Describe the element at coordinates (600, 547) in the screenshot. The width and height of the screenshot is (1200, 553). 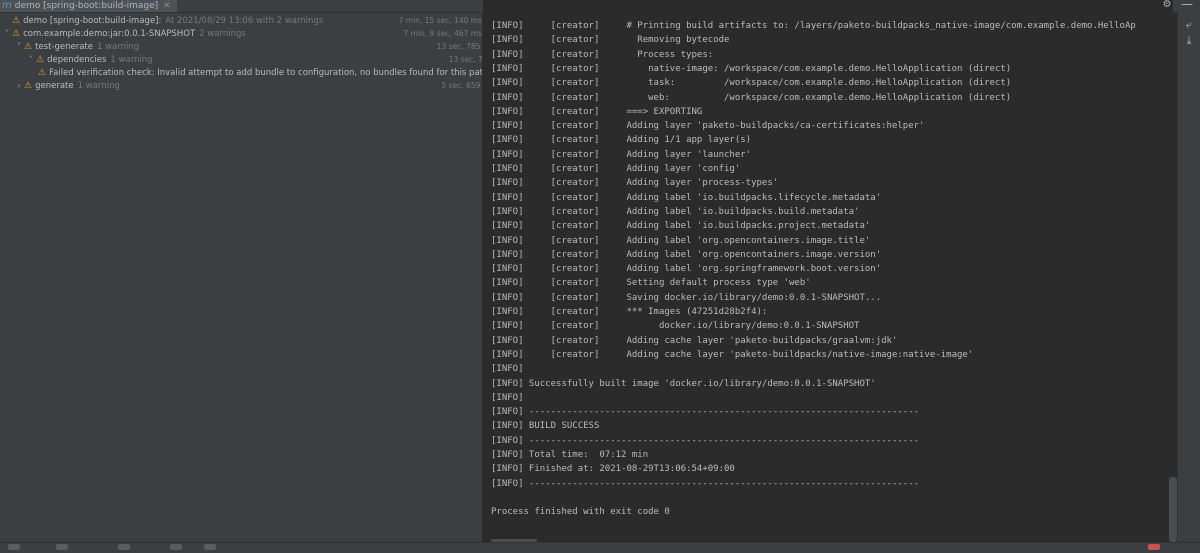
I see `status-bar` at that location.